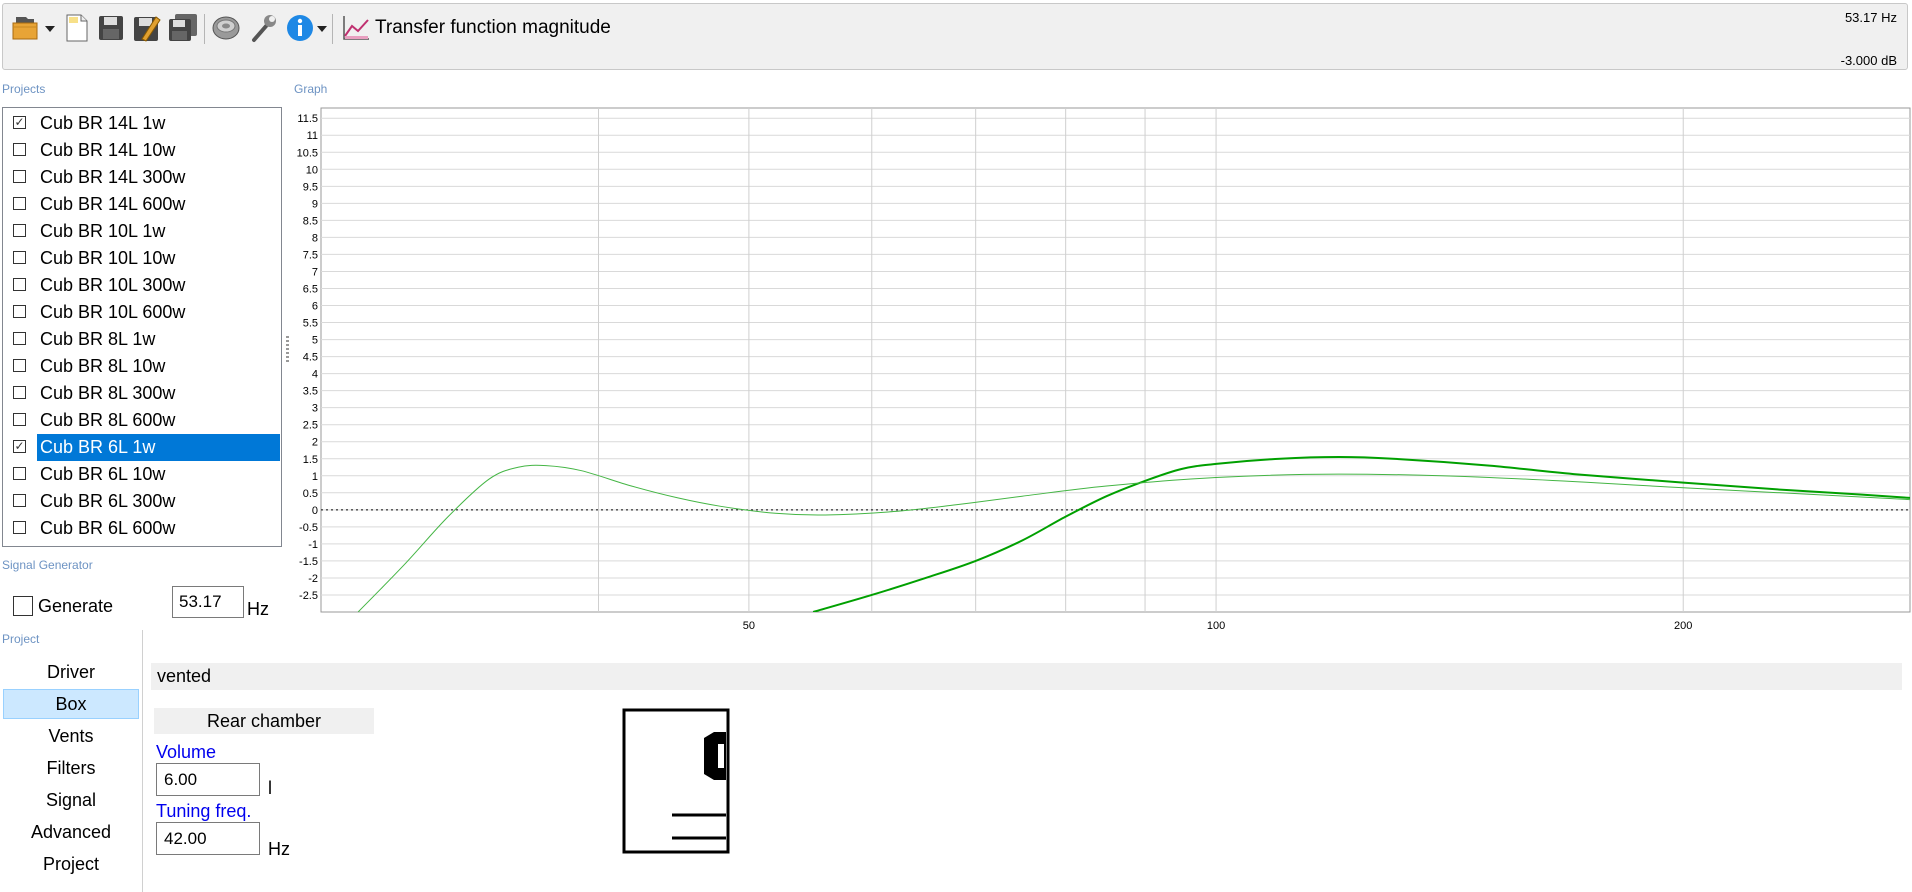  What do you see at coordinates (310, 187) in the screenshot?
I see `y-tick-label: 9.5` at bounding box center [310, 187].